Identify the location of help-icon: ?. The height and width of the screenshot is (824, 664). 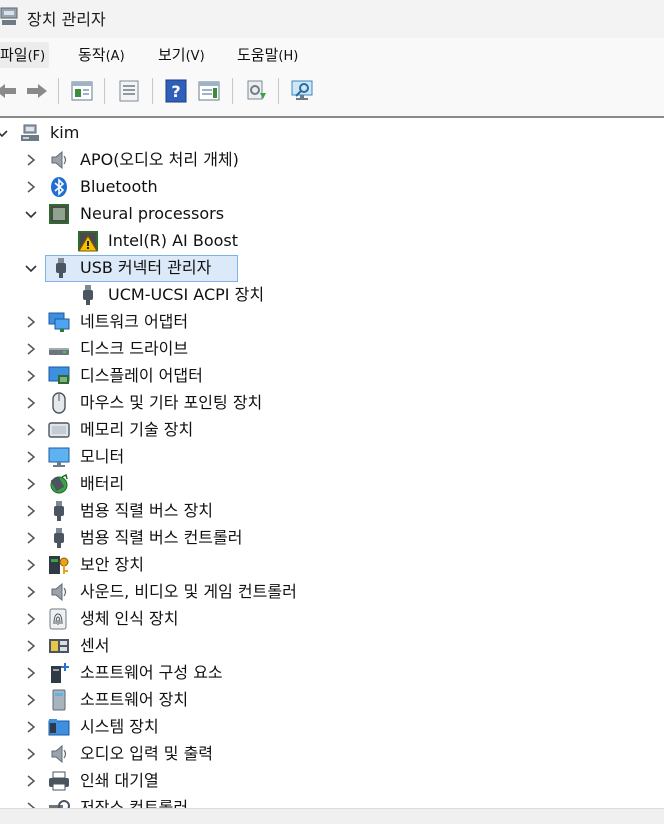
(176, 91).